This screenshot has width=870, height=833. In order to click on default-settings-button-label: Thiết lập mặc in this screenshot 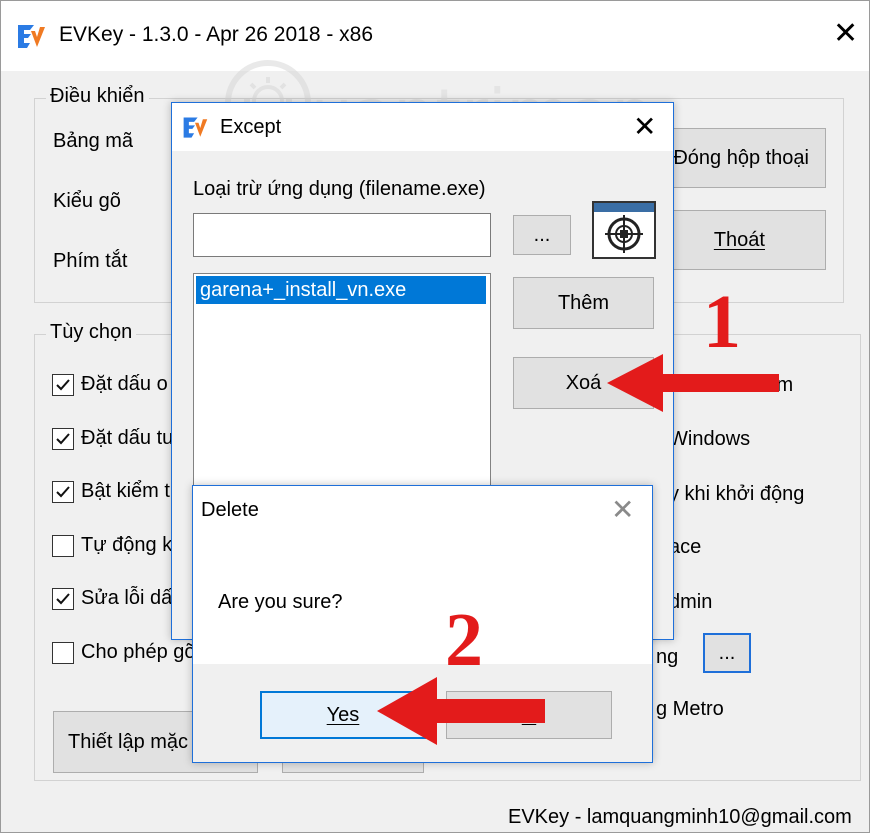, I will do `click(128, 741)`.